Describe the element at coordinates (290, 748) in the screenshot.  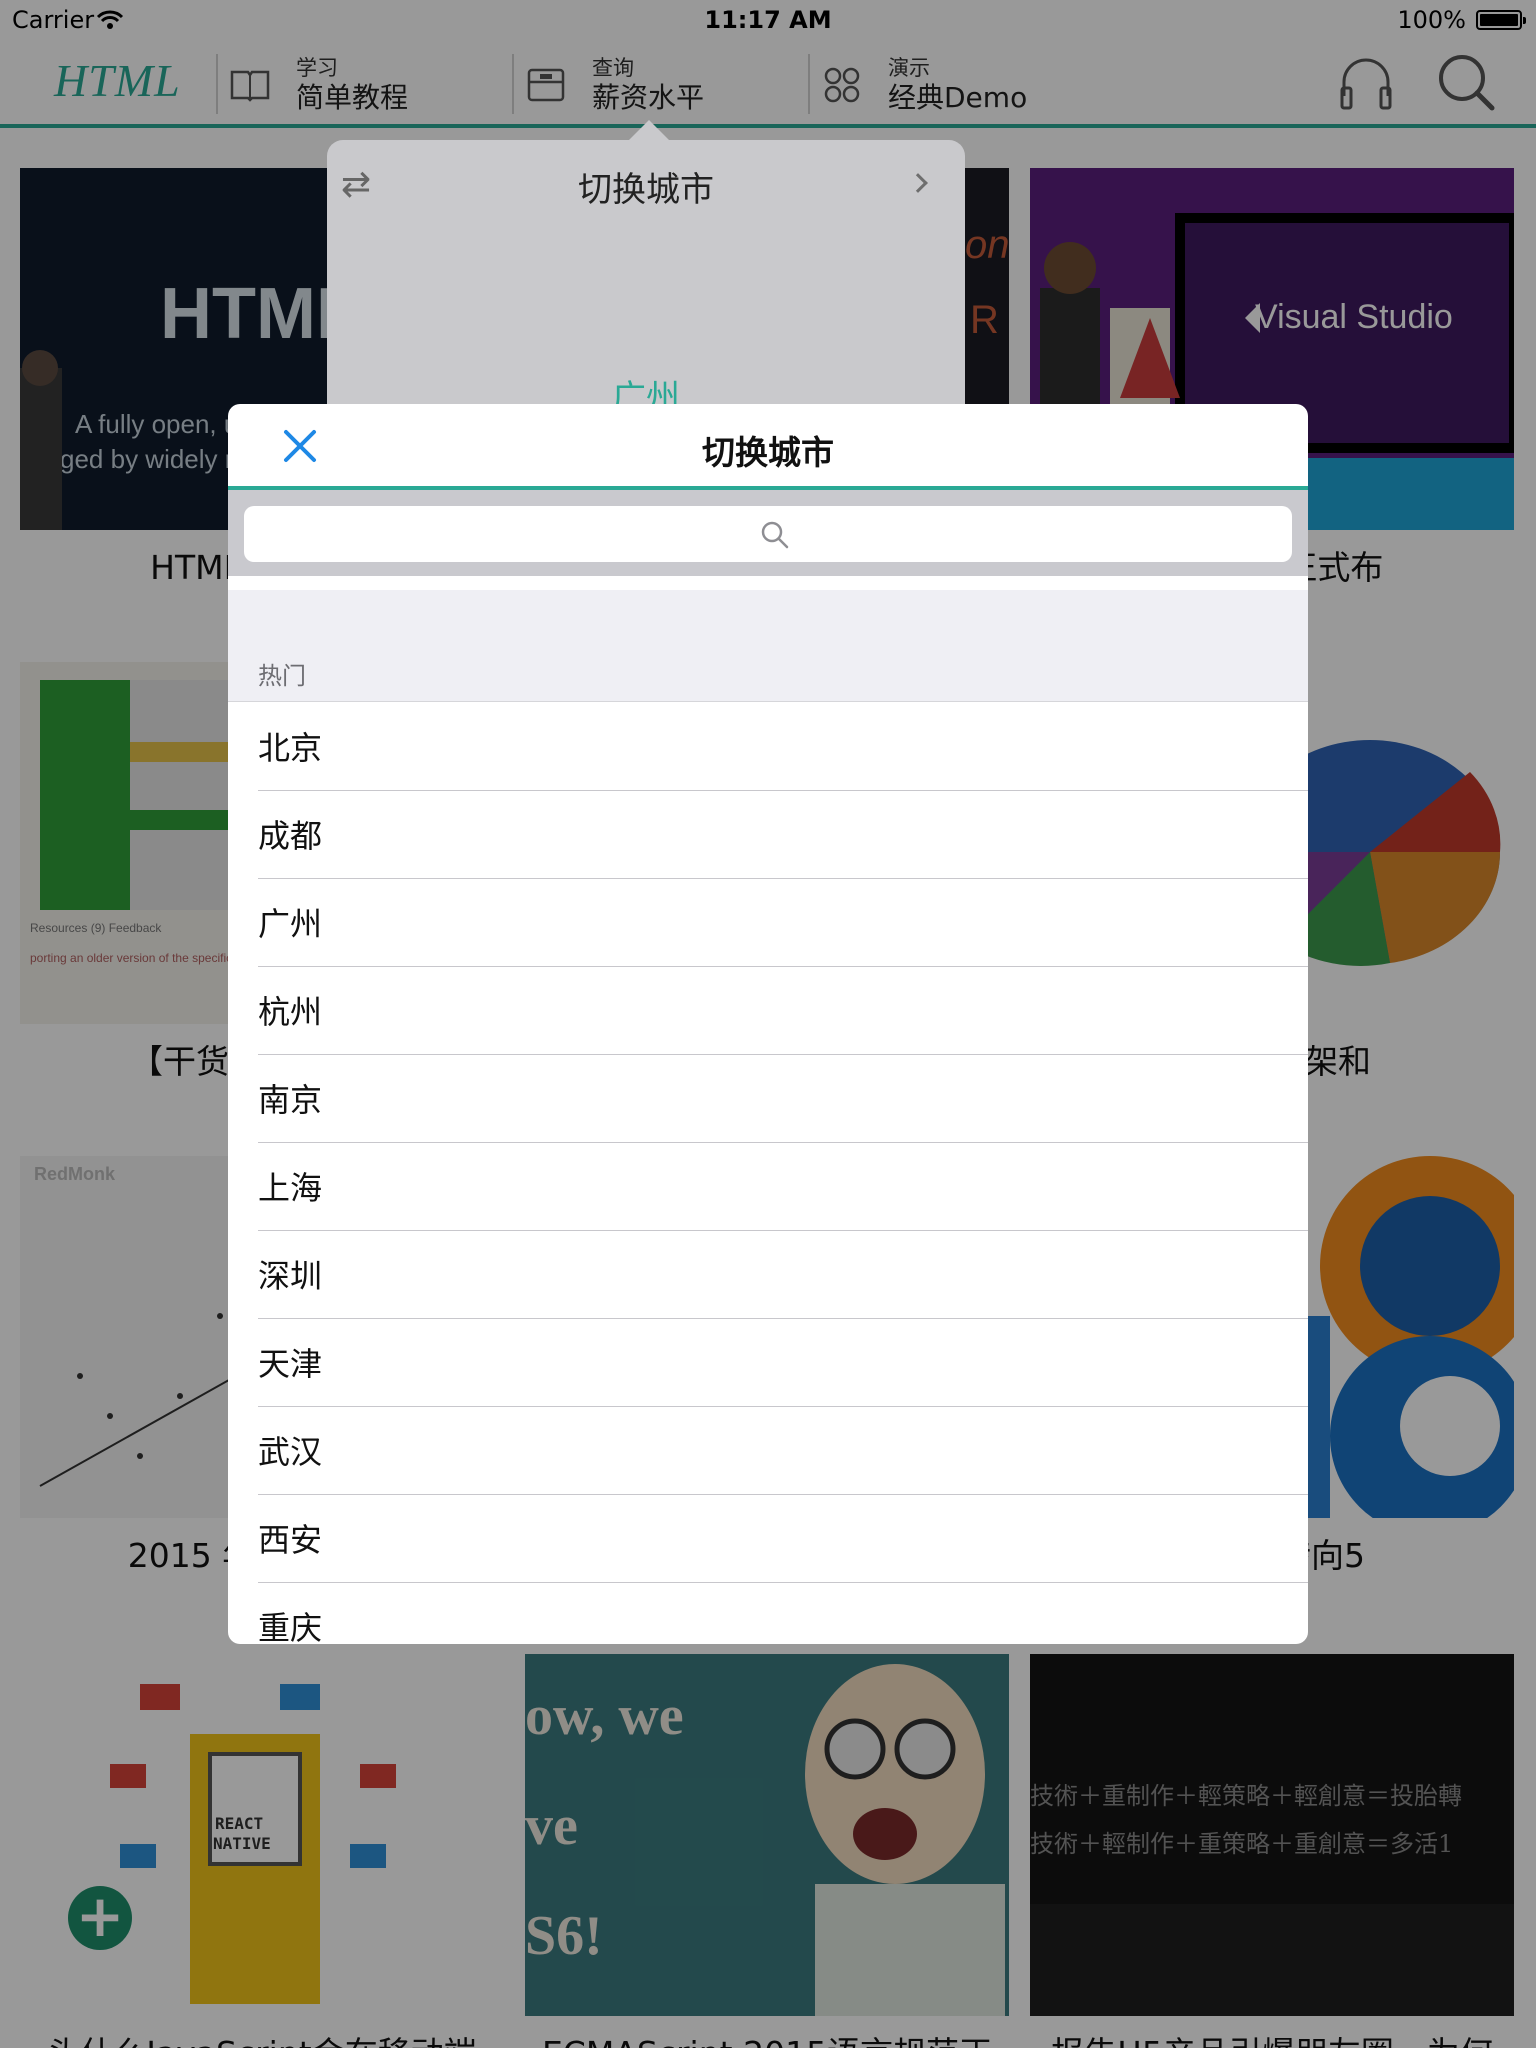
I see `city-name: 北京` at that location.